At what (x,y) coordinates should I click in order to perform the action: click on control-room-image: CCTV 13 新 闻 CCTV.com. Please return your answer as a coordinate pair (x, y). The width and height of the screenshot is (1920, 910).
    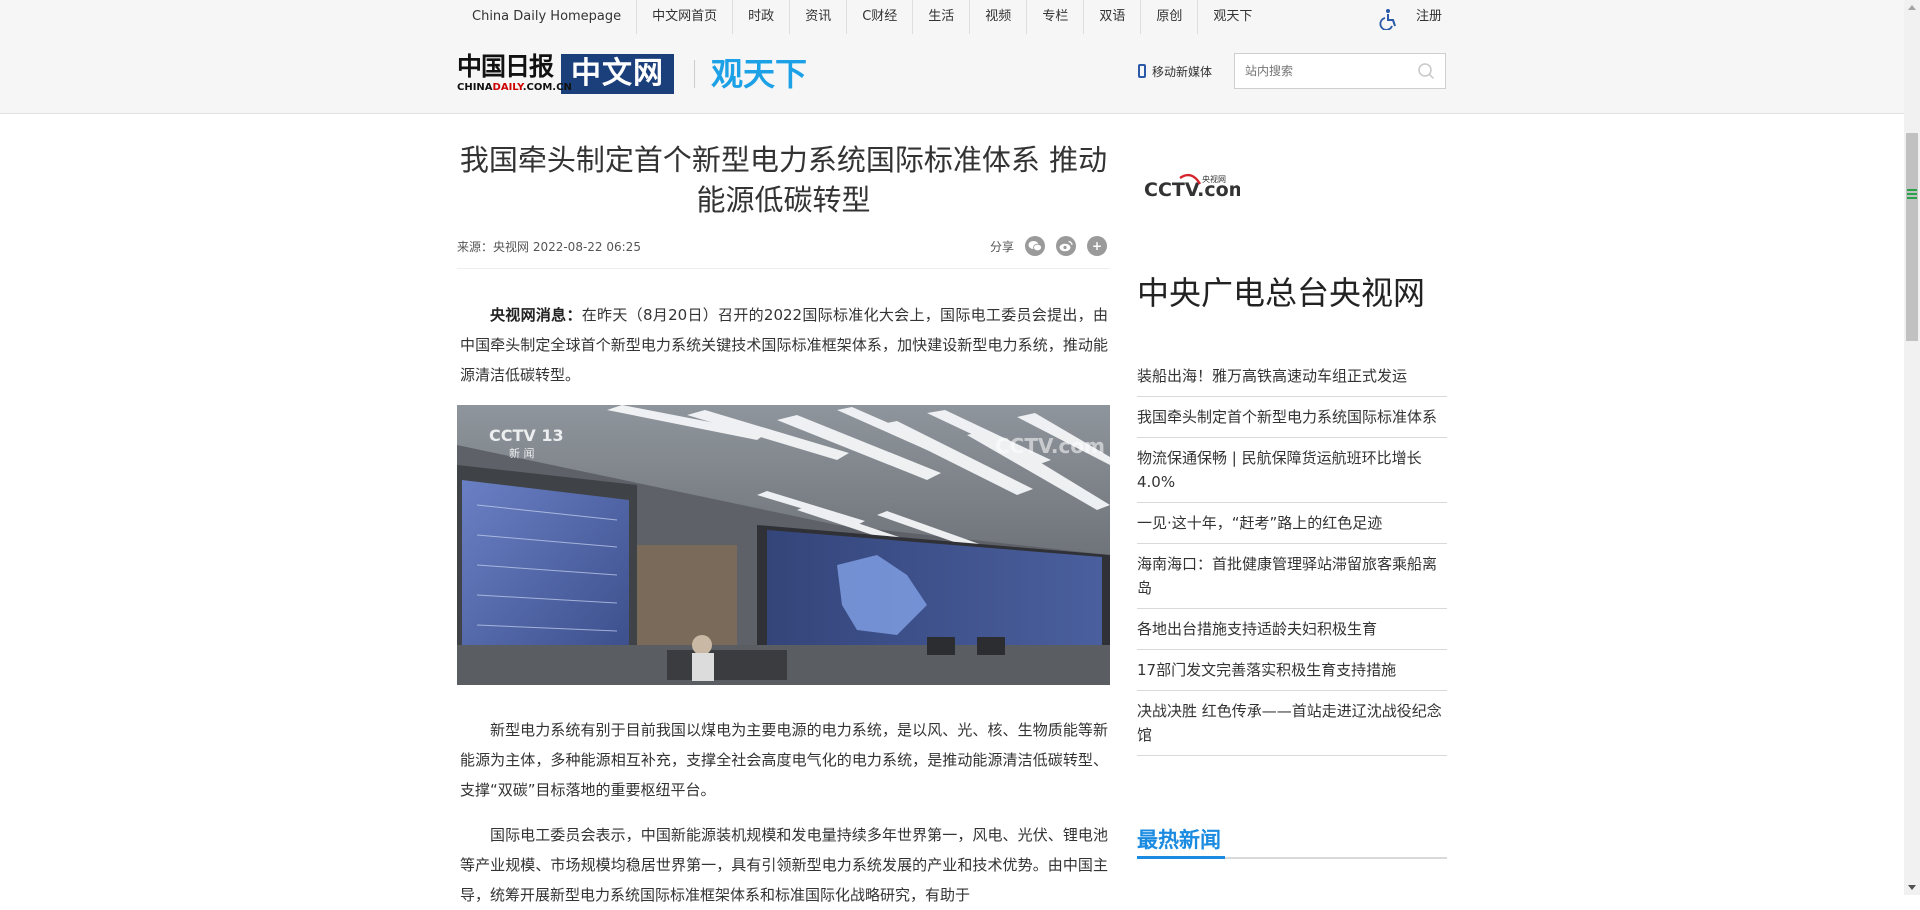
    Looking at the image, I should click on (783, 545).